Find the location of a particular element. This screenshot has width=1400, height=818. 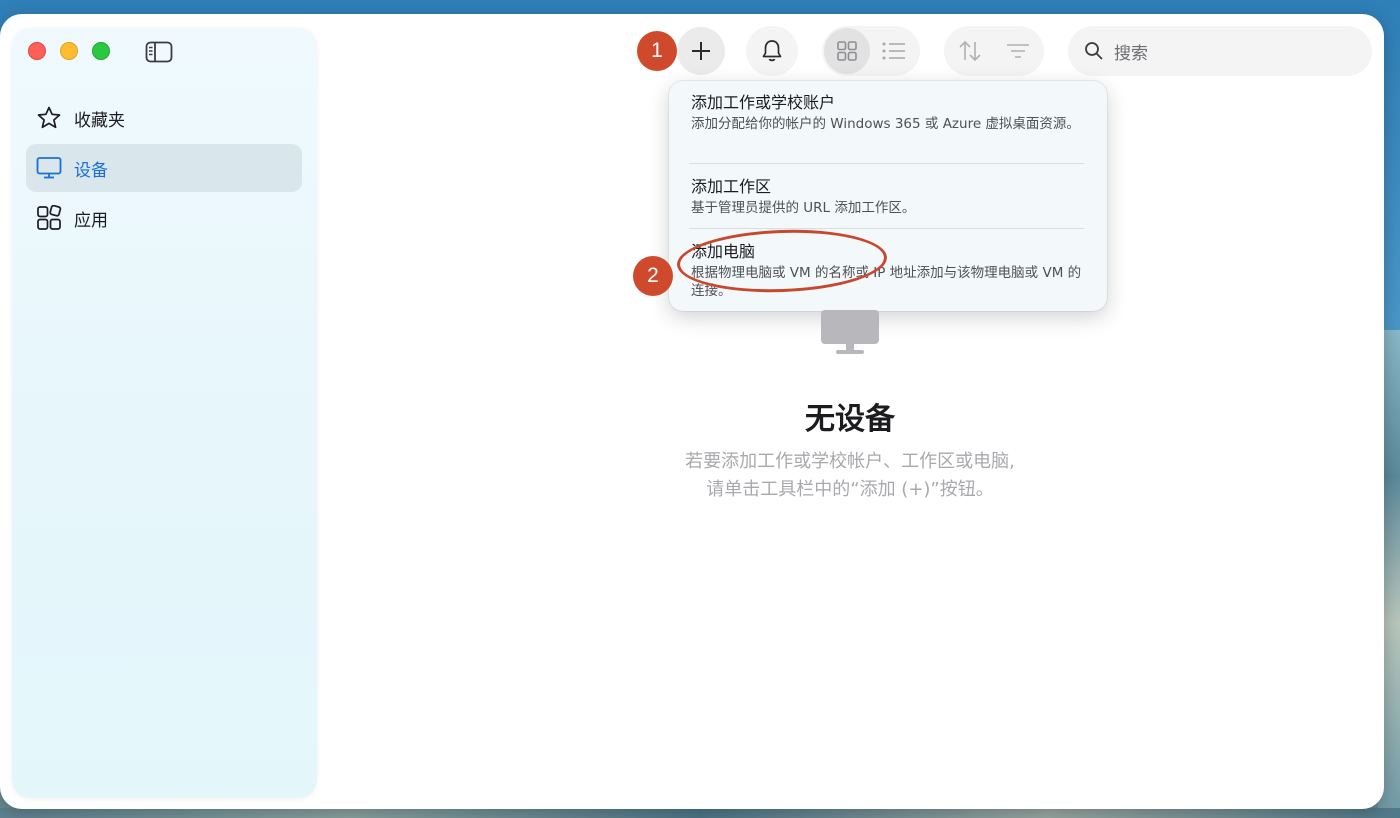

search-field: 搜索 is located at coordinates (1220, 51).